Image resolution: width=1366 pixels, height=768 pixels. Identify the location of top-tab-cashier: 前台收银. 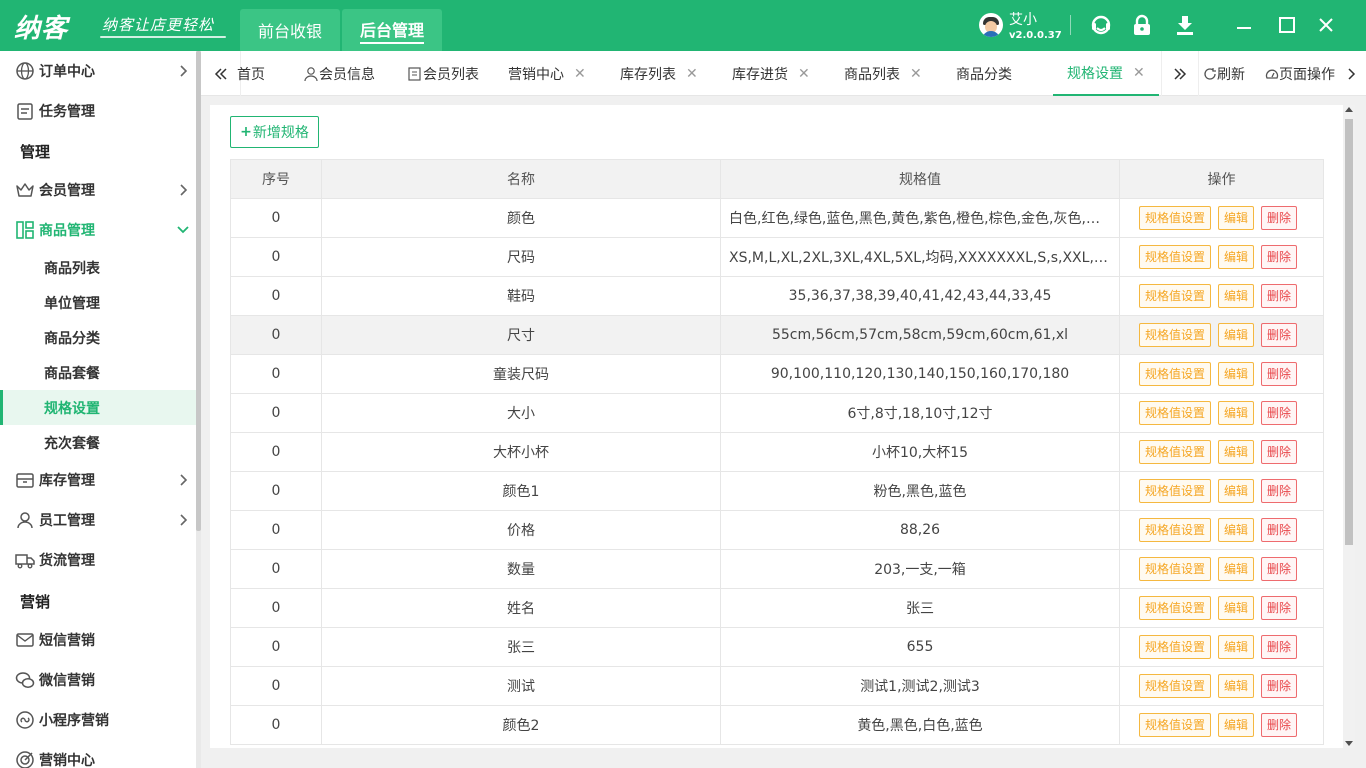
(290, 30).